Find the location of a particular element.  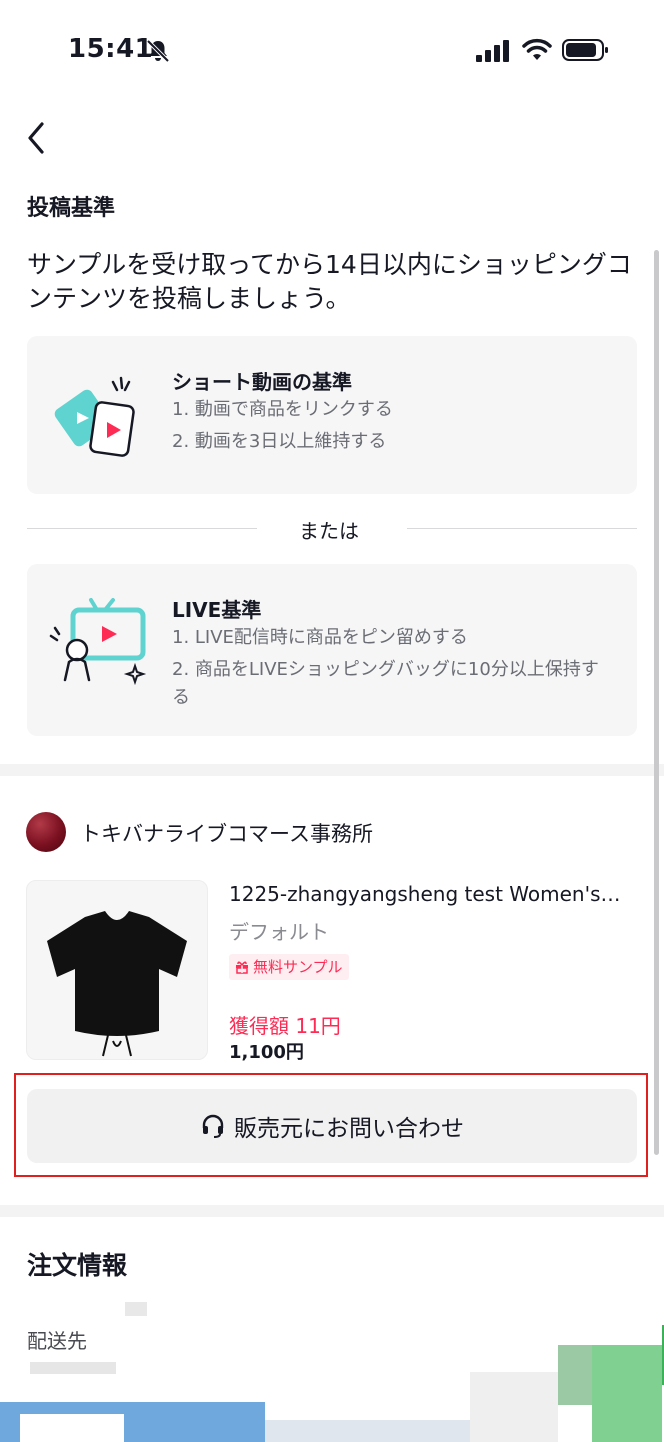

badge-label: 無料サンプル is located at coordinates (298, 967).